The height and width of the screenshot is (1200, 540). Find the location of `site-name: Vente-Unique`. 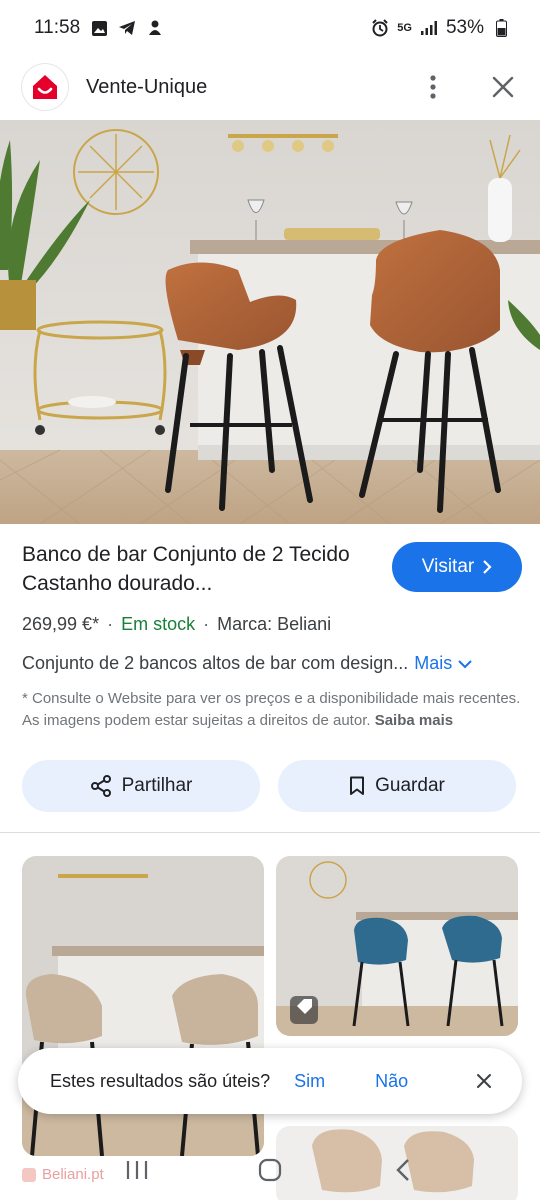

site-name: Vente-Unique is located at coordinates (146, 87).